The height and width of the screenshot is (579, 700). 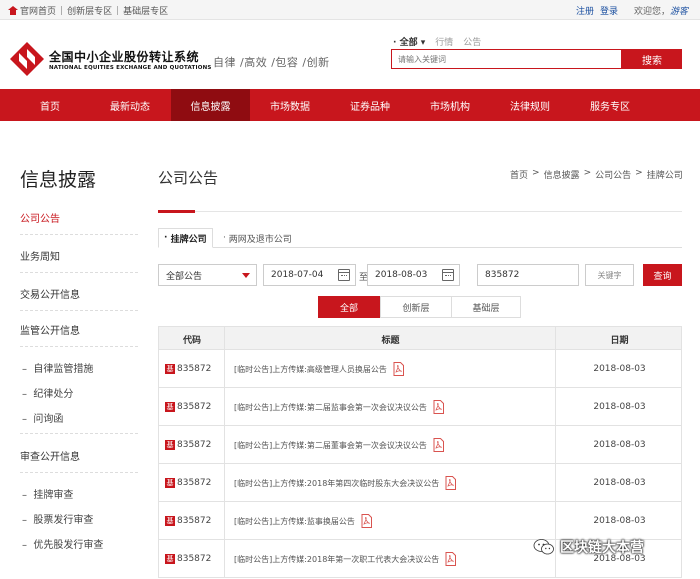 I want to click on announcement-type-select: 全部公告, so click(x=207, y=275).